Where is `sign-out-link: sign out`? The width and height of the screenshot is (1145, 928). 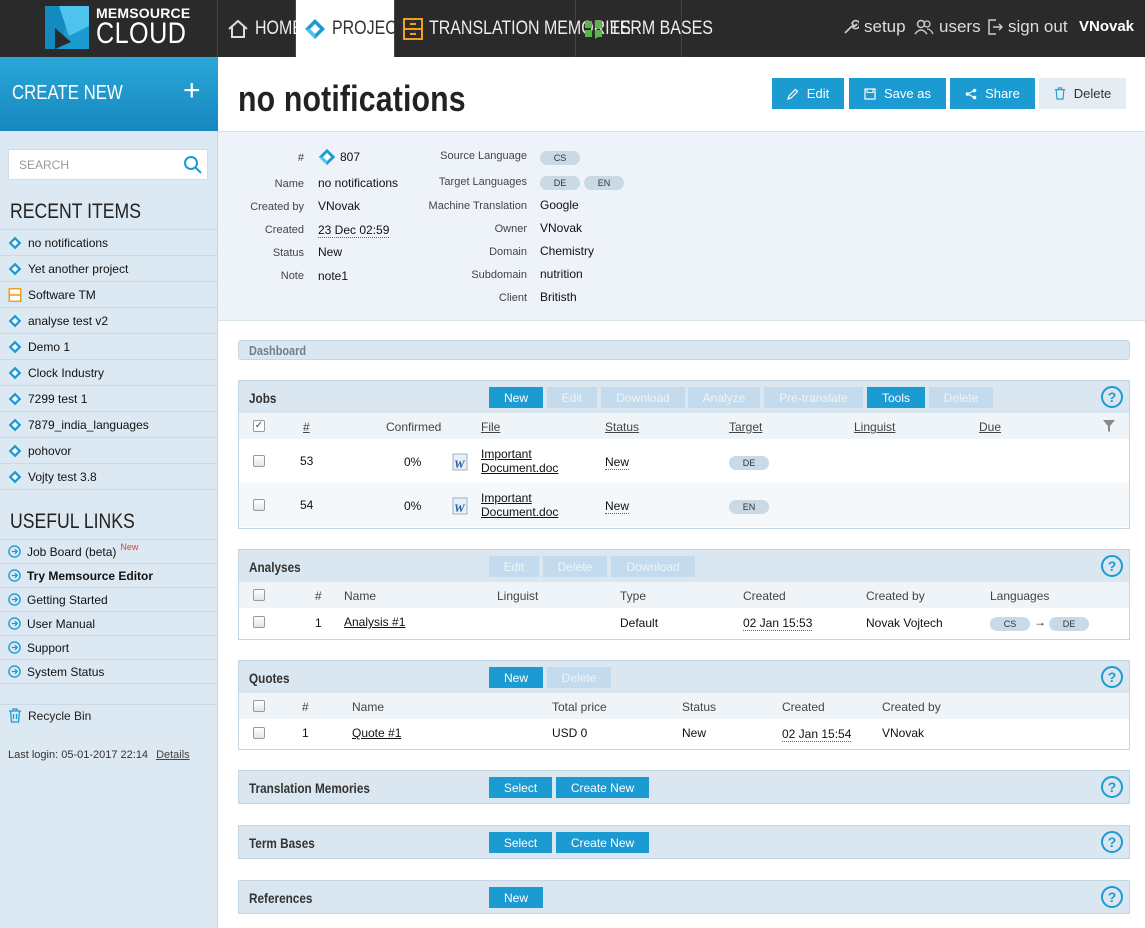 sign-out-link: sign out is located at coordinates (1027, 27).